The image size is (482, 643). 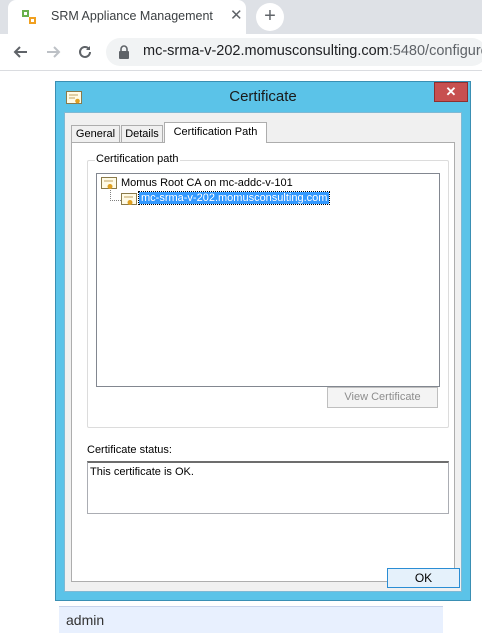 I want to click on back-arrow-icon, so click(x=21, y=52).